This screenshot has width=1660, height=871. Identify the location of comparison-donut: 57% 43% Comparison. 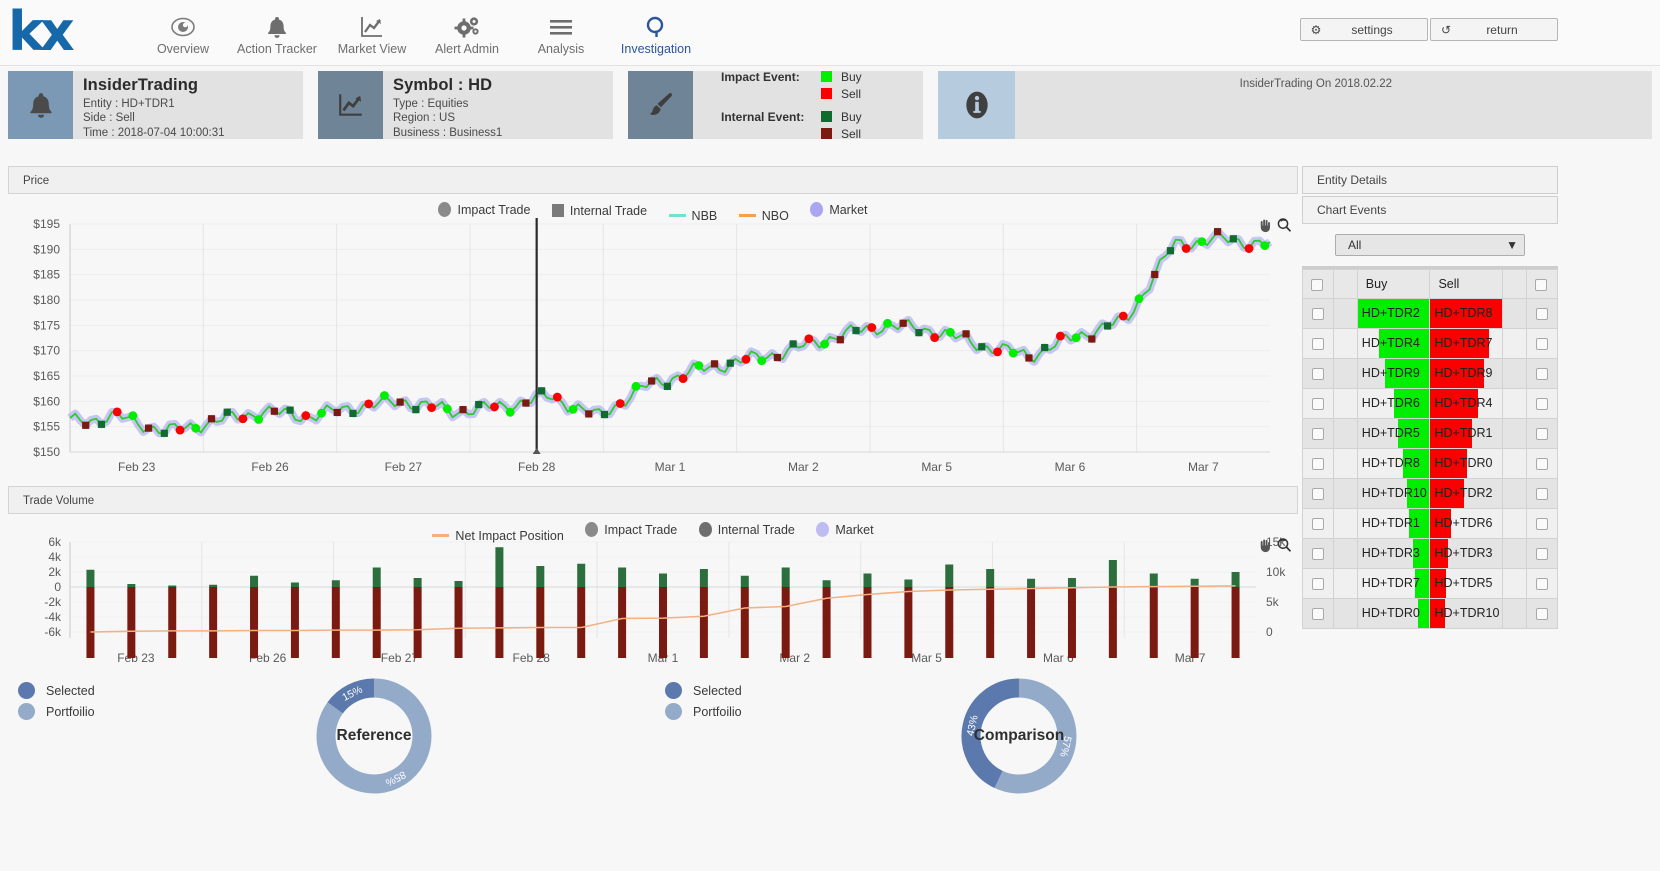
(1019, 736).